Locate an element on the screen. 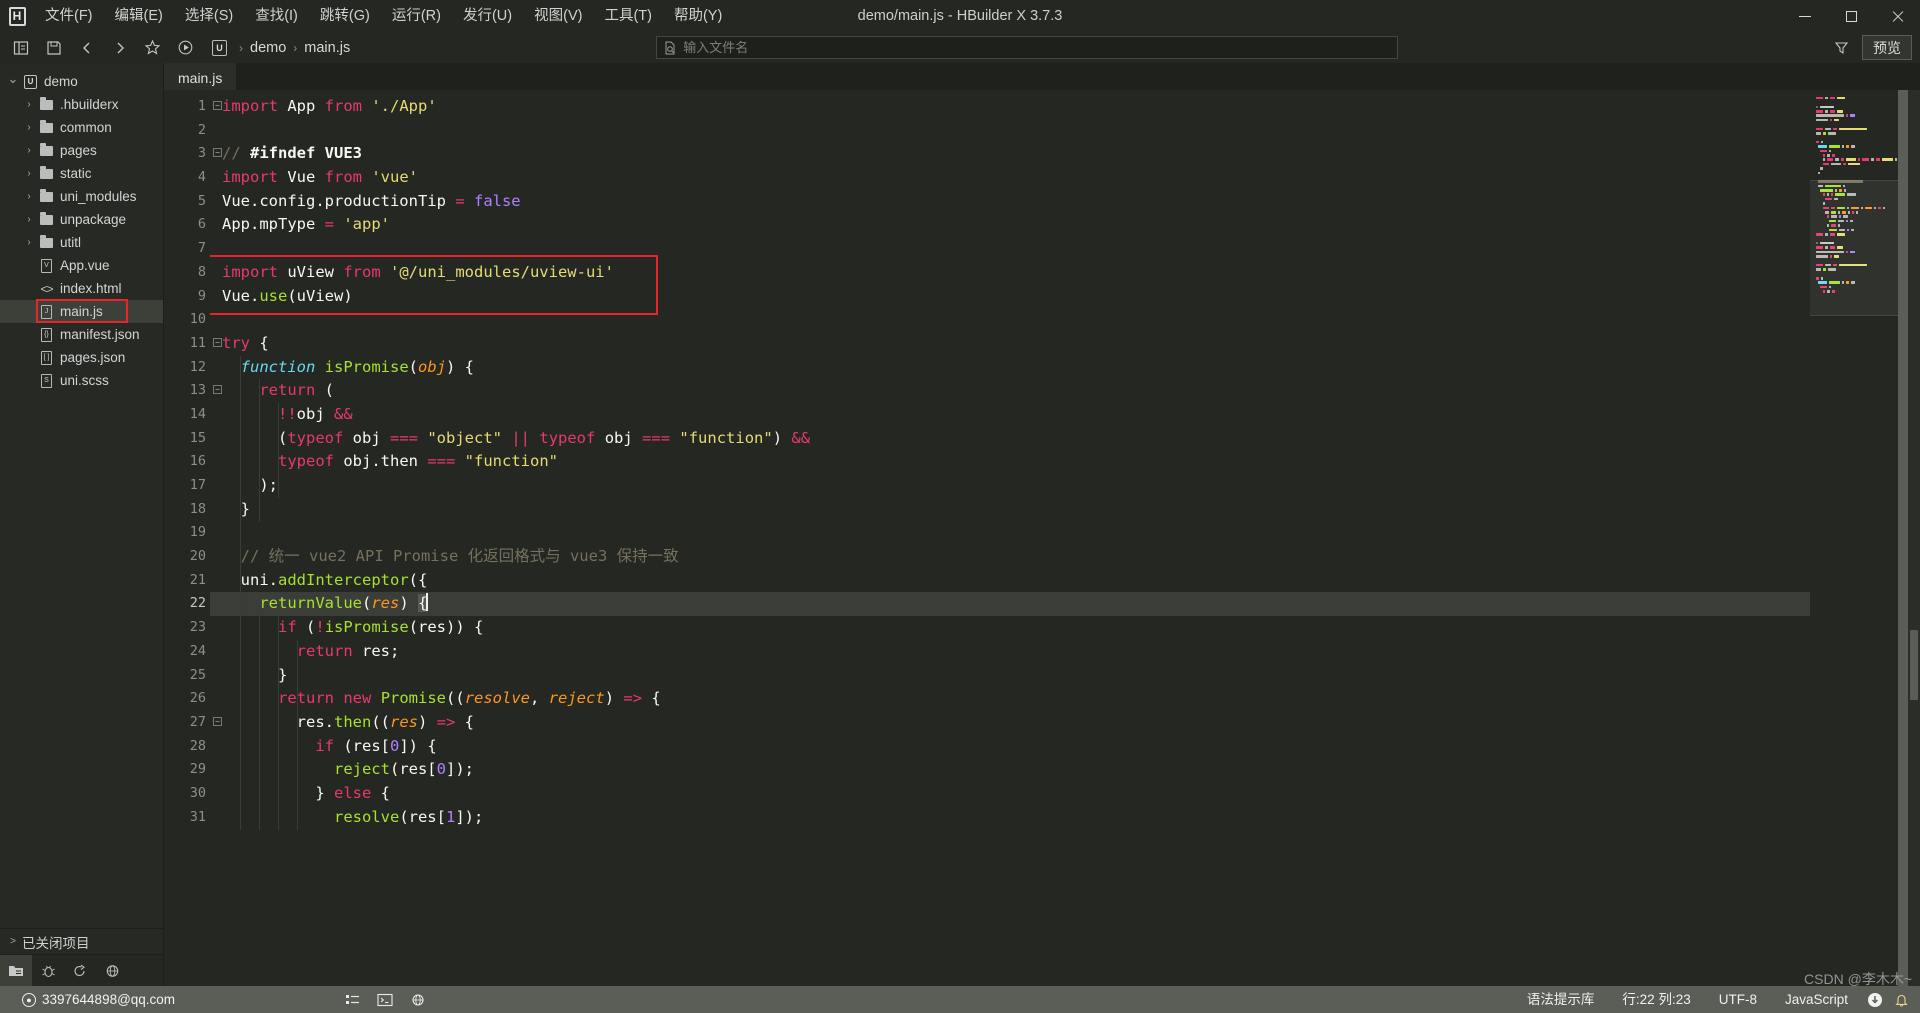  code-minimap is located at coordinates (1859, 538).